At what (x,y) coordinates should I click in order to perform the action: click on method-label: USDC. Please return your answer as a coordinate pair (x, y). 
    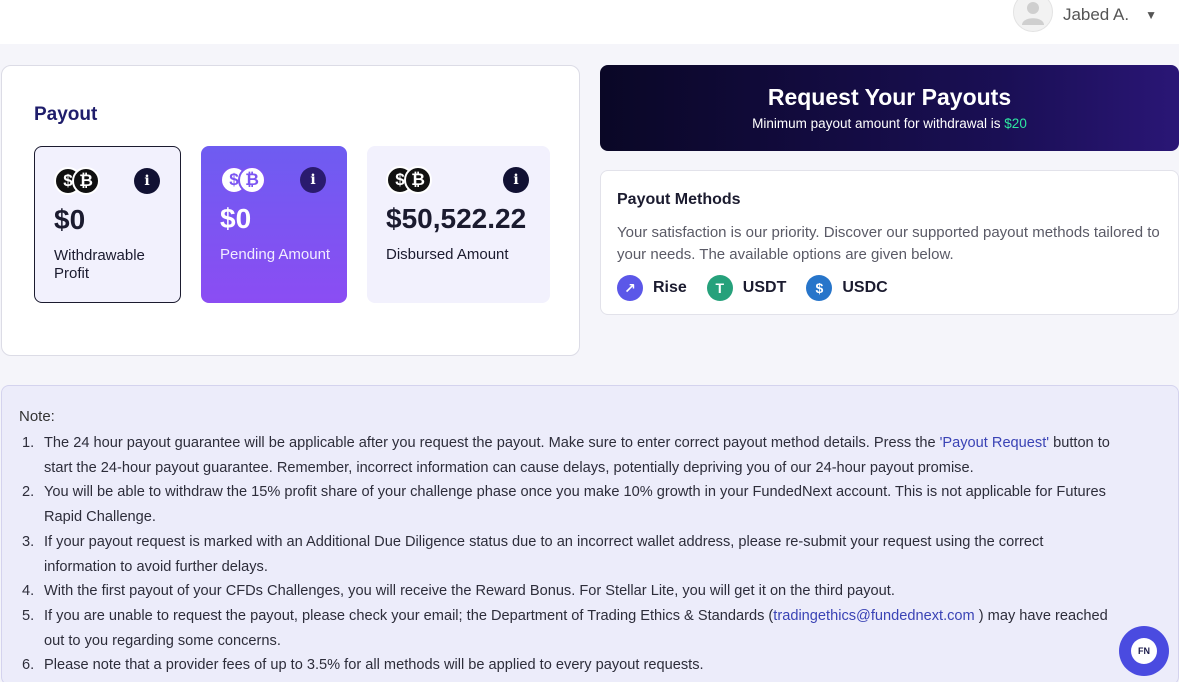
    Looking at the image, I should click on (865, 287).